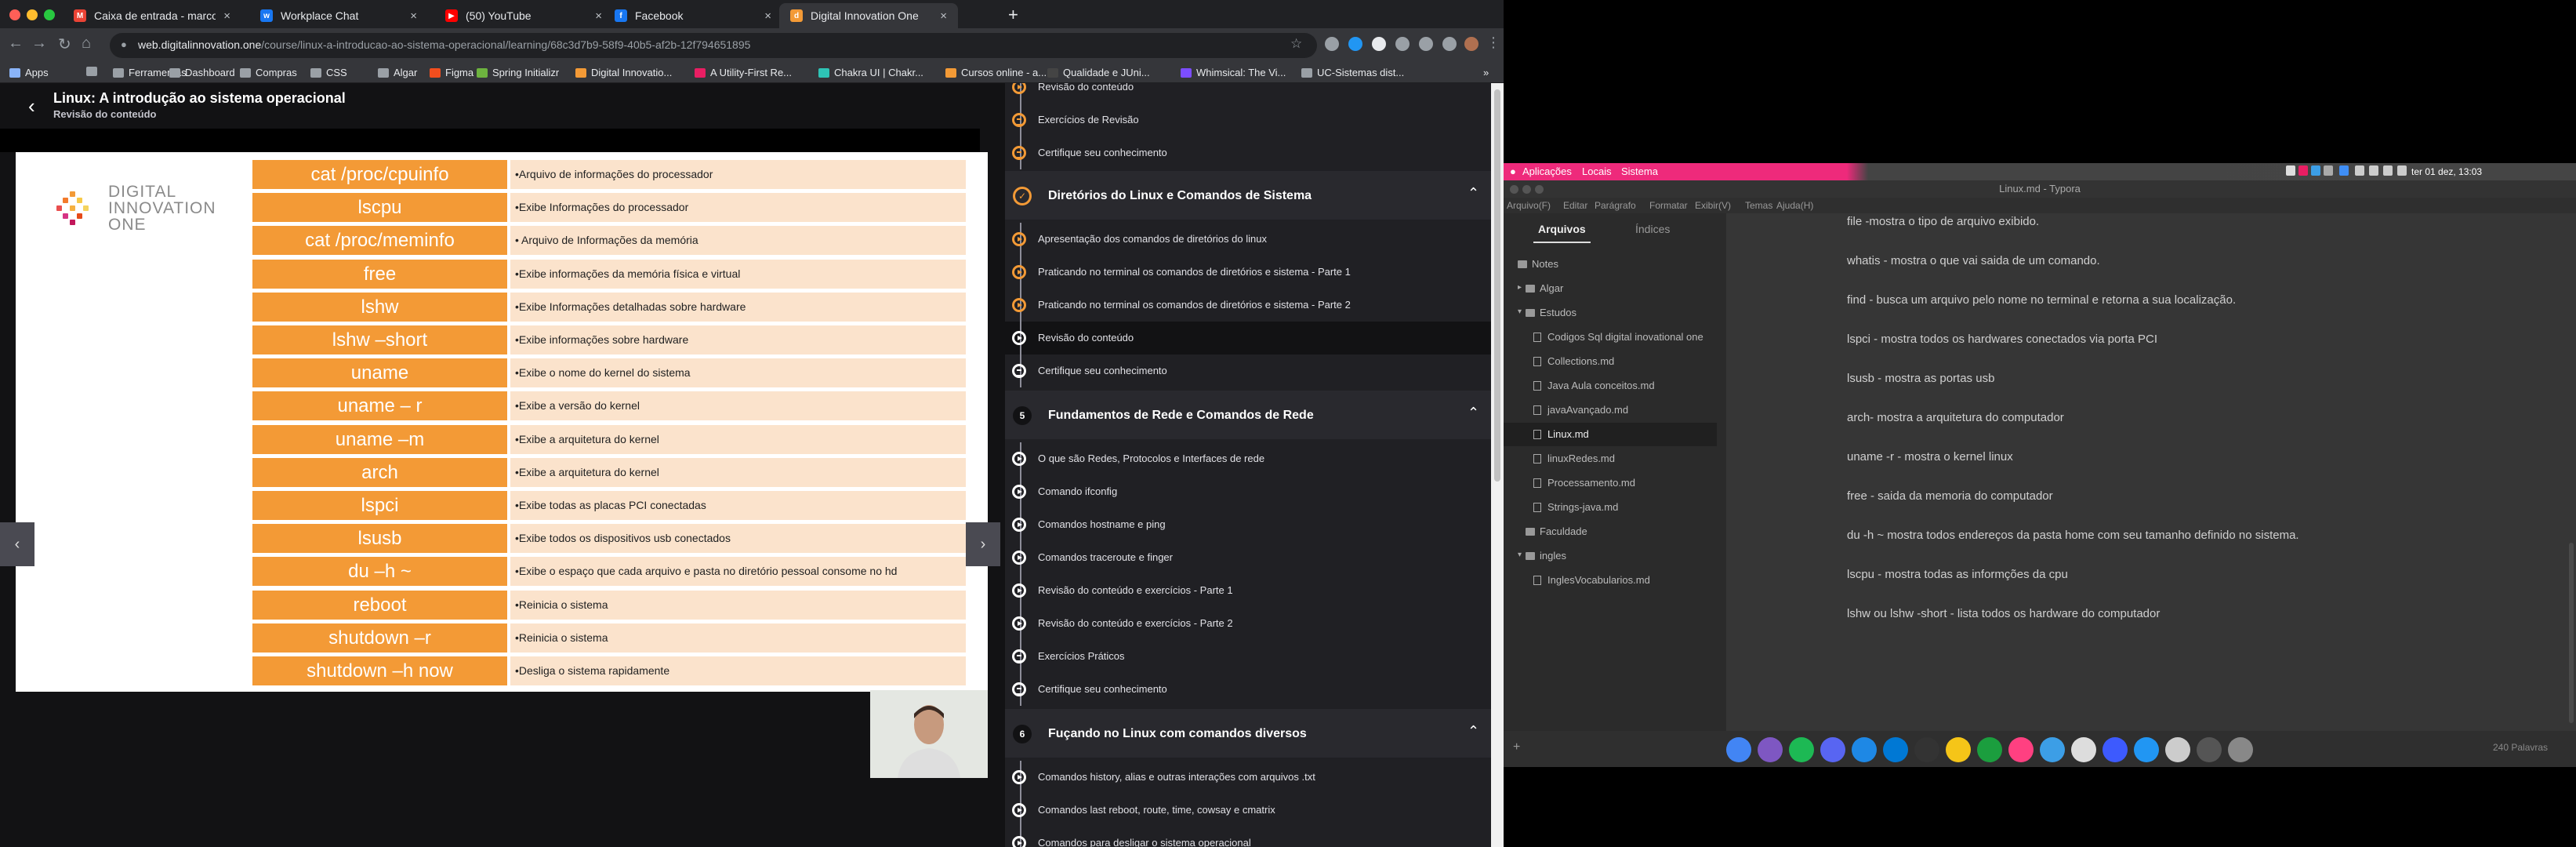 The height and width of the screenshot is (847, 2576). I want to click on menu-item: Parágrafo, so click(1615, 205).